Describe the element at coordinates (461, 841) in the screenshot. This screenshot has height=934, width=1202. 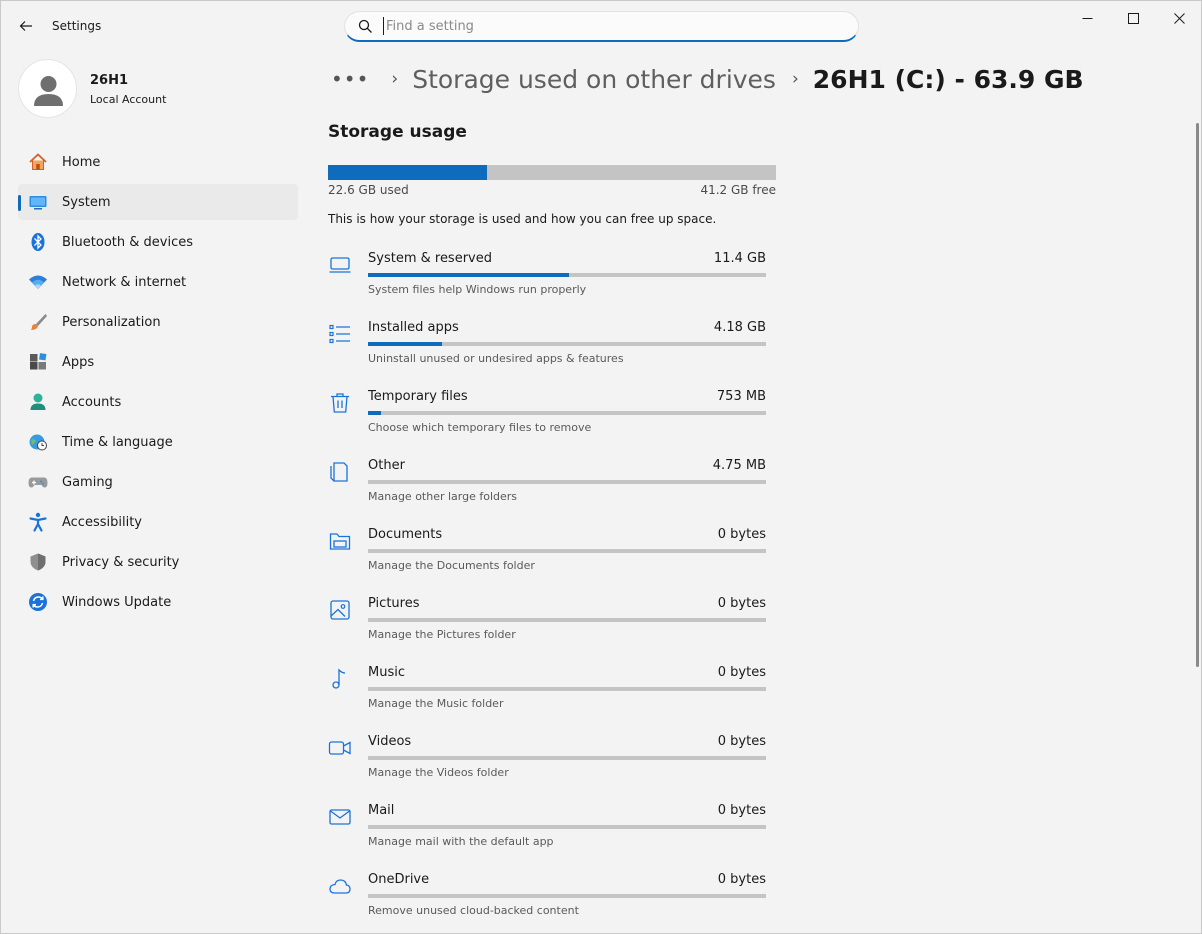
I see `category-subtitle: Manage mail with the default app` at that location.